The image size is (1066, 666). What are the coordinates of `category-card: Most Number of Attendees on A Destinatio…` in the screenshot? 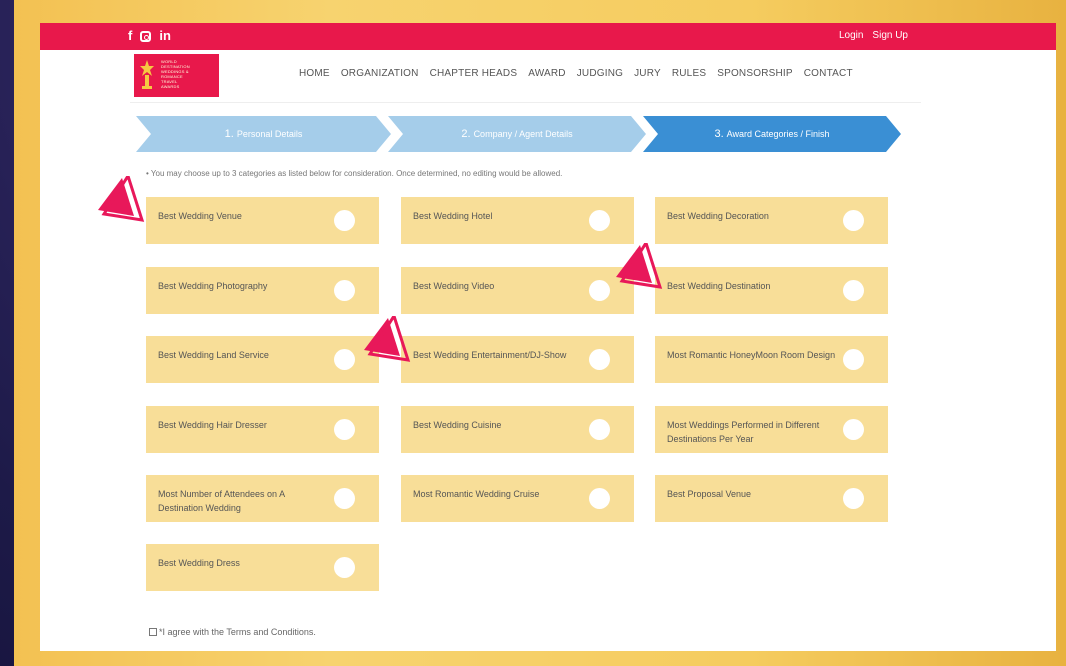 It's located at (262, 498).